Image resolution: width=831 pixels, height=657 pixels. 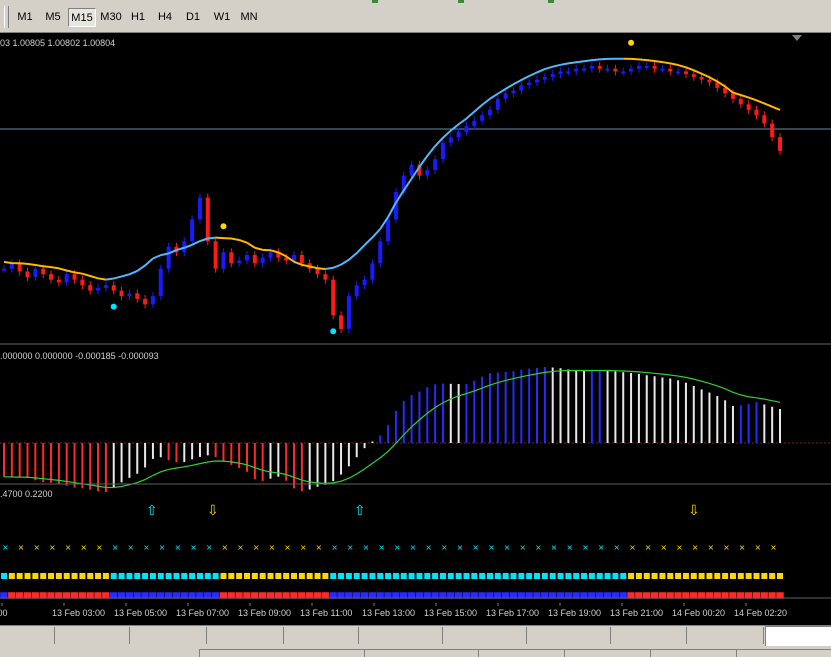 What do you see at coordinates (168, 635) in the screenshot?
I see `tab-usdjpy-h4` at bounding box center [168, 635].